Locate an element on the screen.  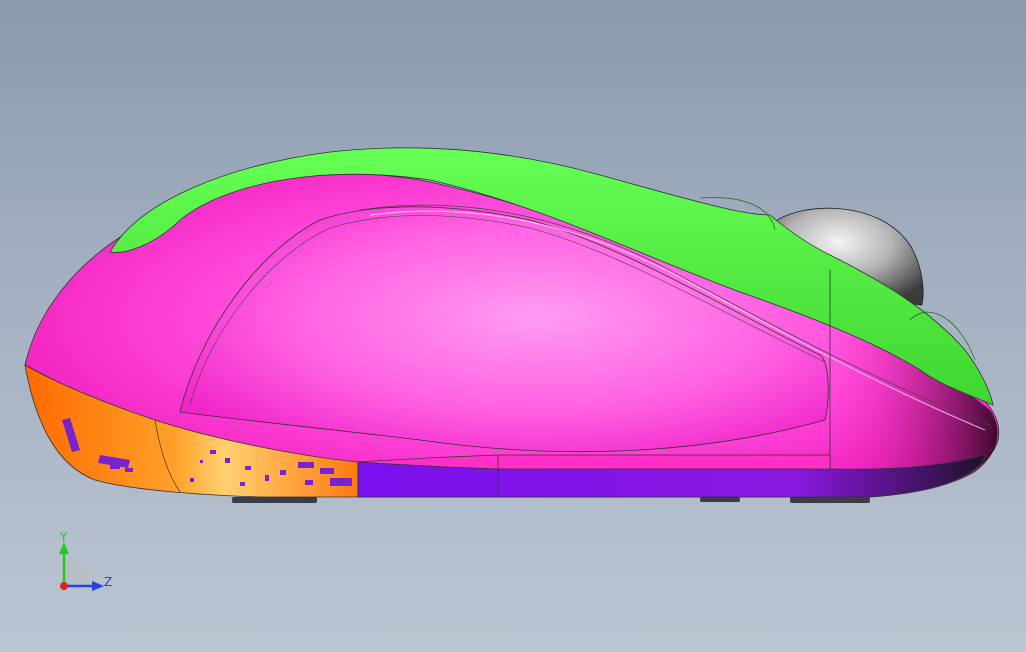
y-axis-label: Y is located at coordinates (63, 537).